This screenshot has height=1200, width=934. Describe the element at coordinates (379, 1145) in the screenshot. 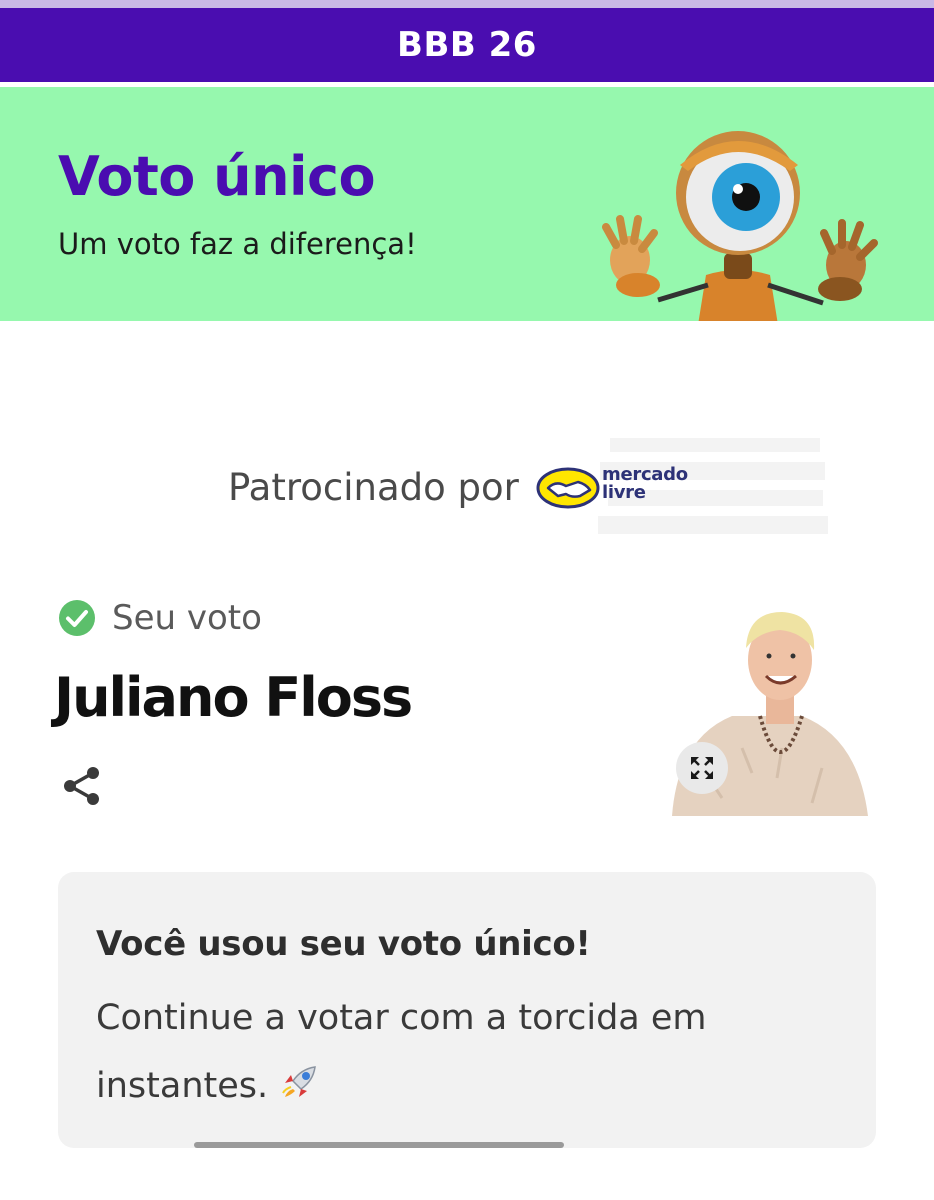

I see `scroll-indicator` at that location.